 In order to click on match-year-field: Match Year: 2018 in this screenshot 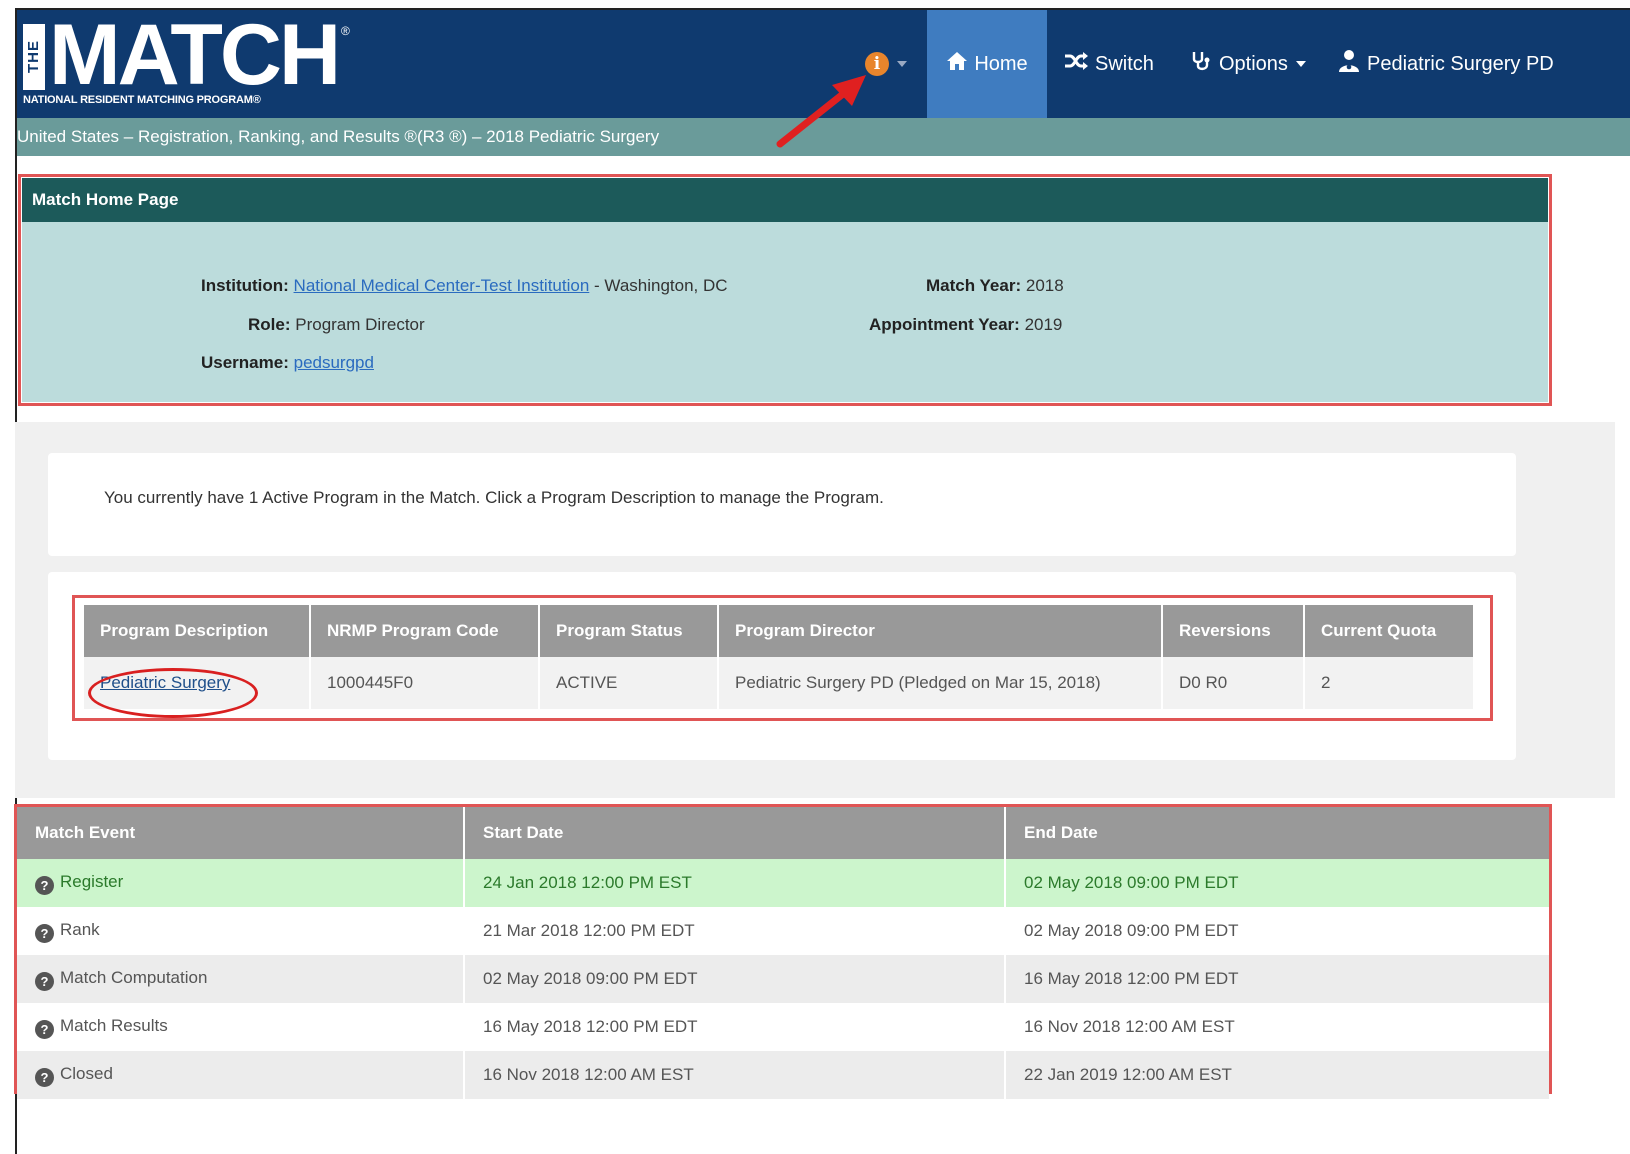, I will do `click(995, 286)`.